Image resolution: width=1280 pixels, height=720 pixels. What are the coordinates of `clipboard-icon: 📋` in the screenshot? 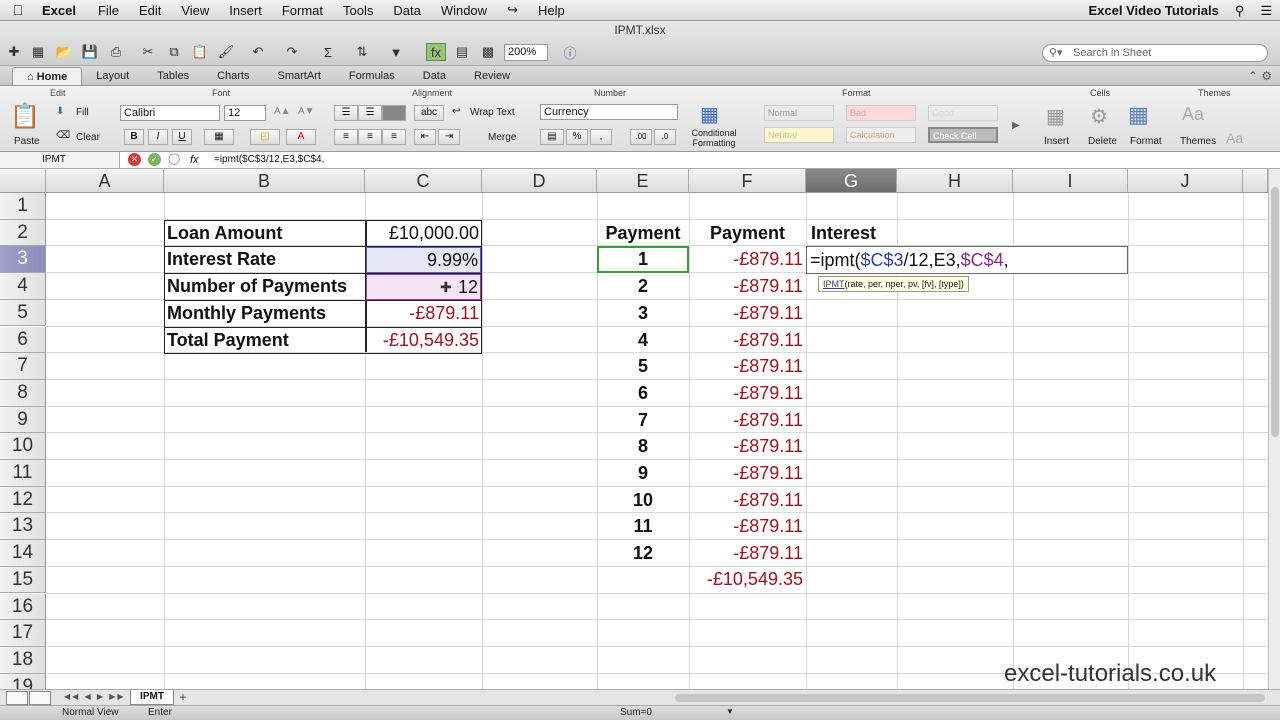 It's located at (25, 116).